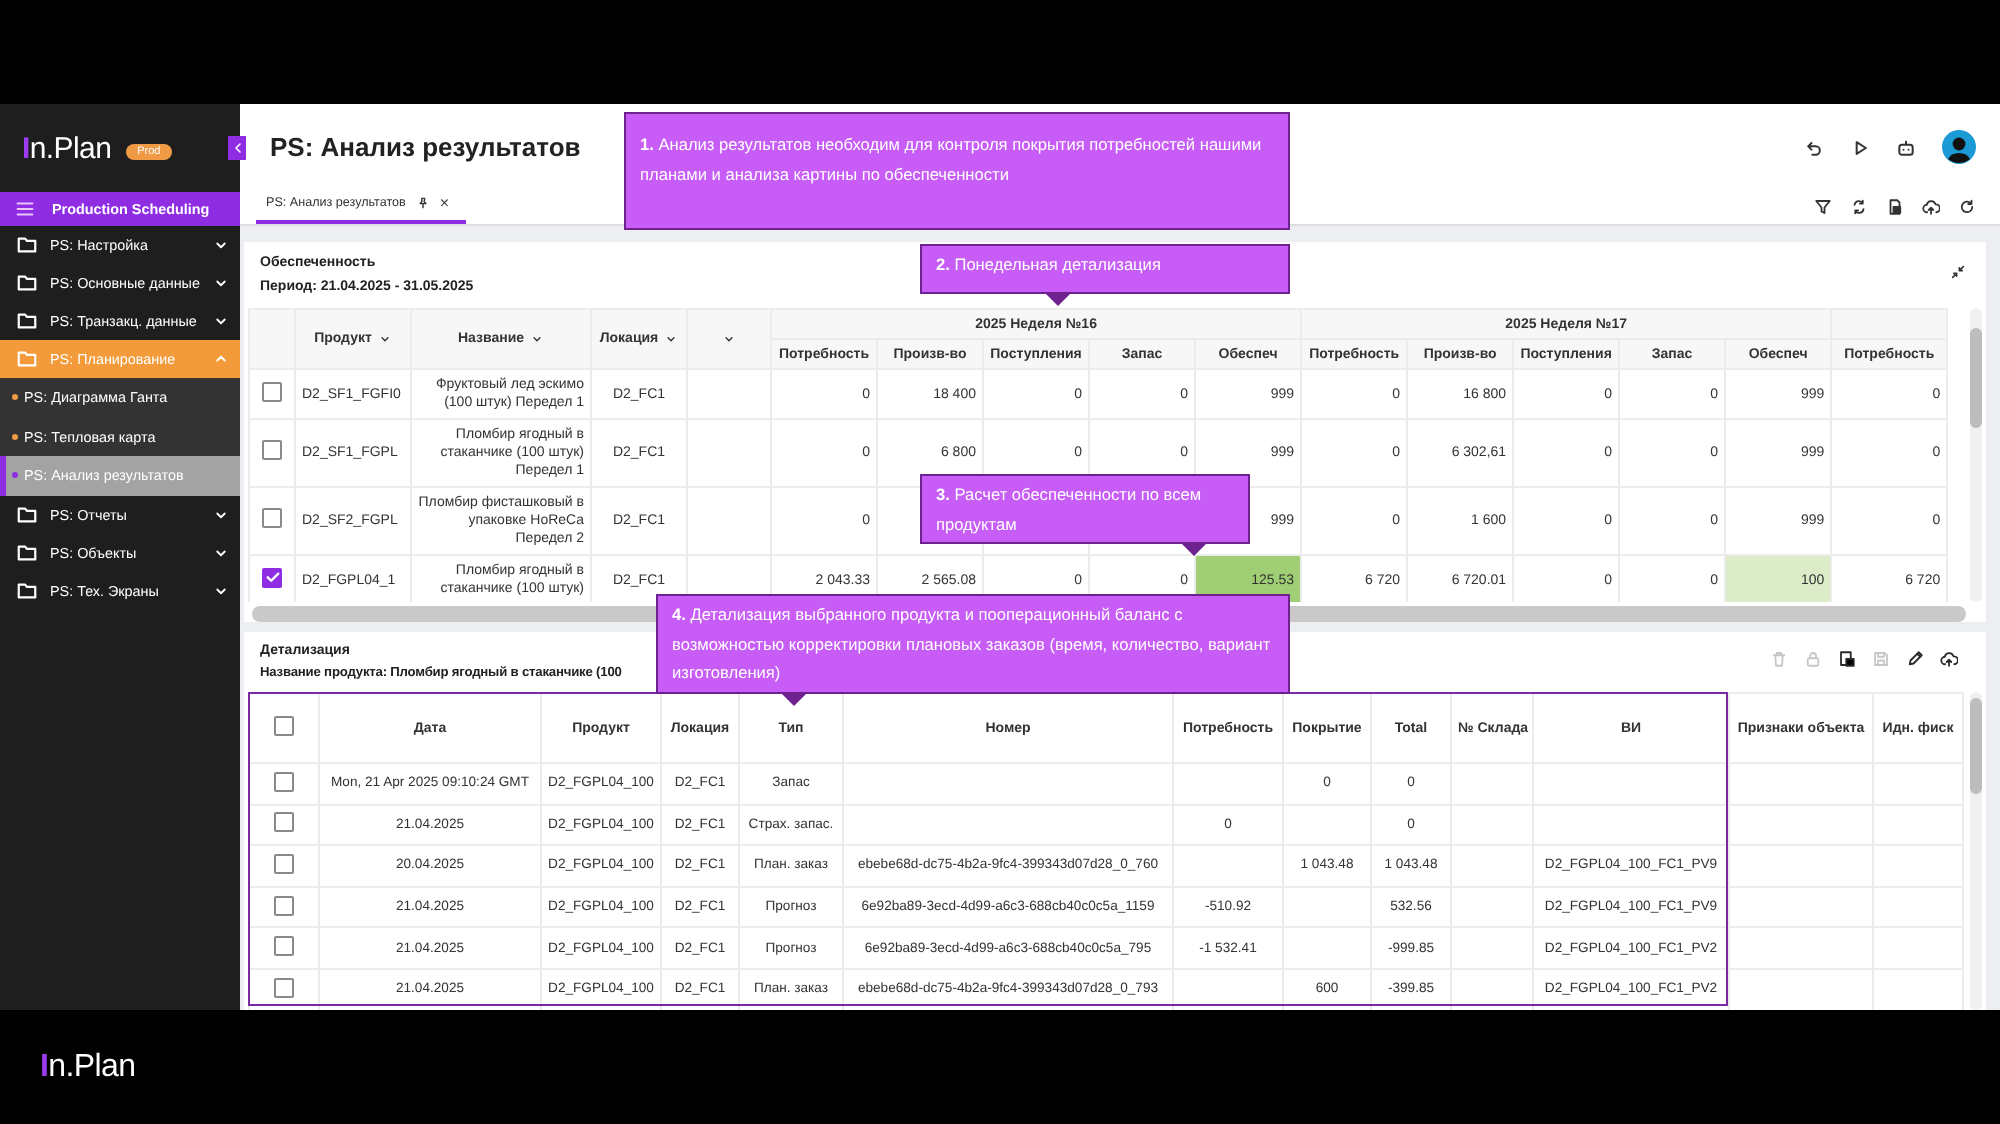 The width and height of the screenshot is (2000, 1124). What do you see at coordinates (1915, 659) in the screenshot?
I see `pencil-icon` at bounding box center [1915, 659].